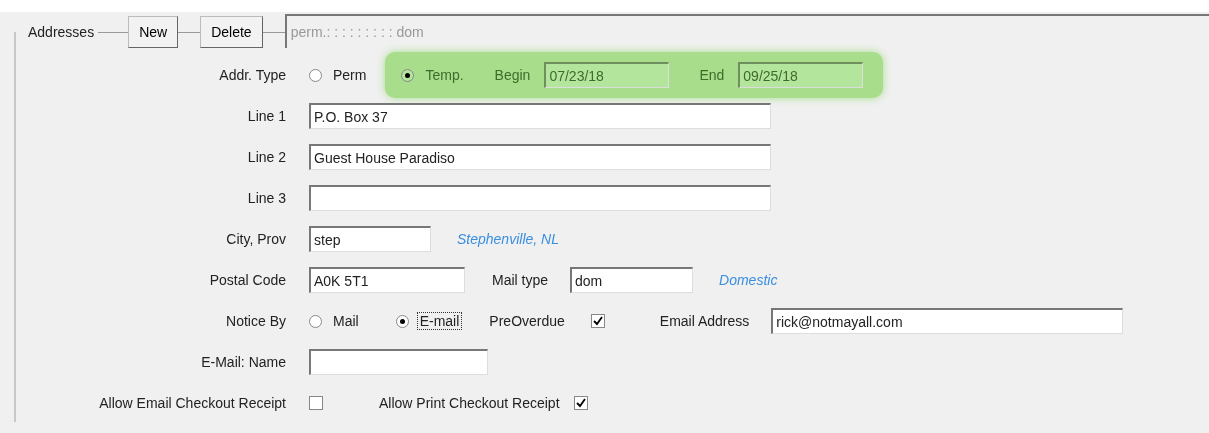  Describe the element at coordinates (247, 280) in the screenshot. I see `field-label: Postal Code` at that location.